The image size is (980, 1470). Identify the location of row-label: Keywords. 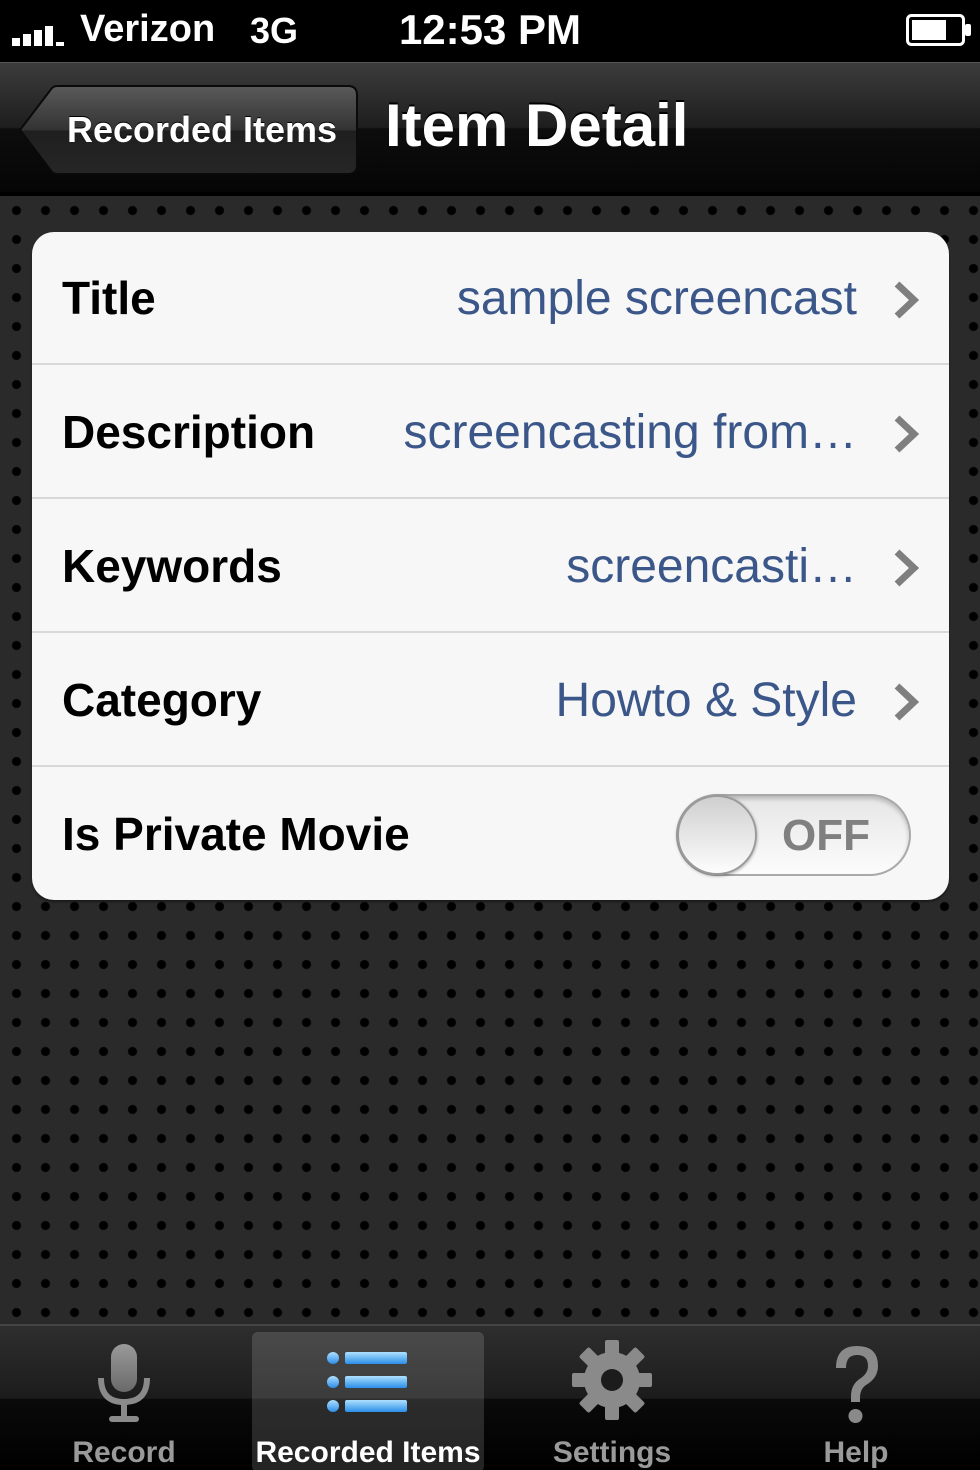
(172, 566).